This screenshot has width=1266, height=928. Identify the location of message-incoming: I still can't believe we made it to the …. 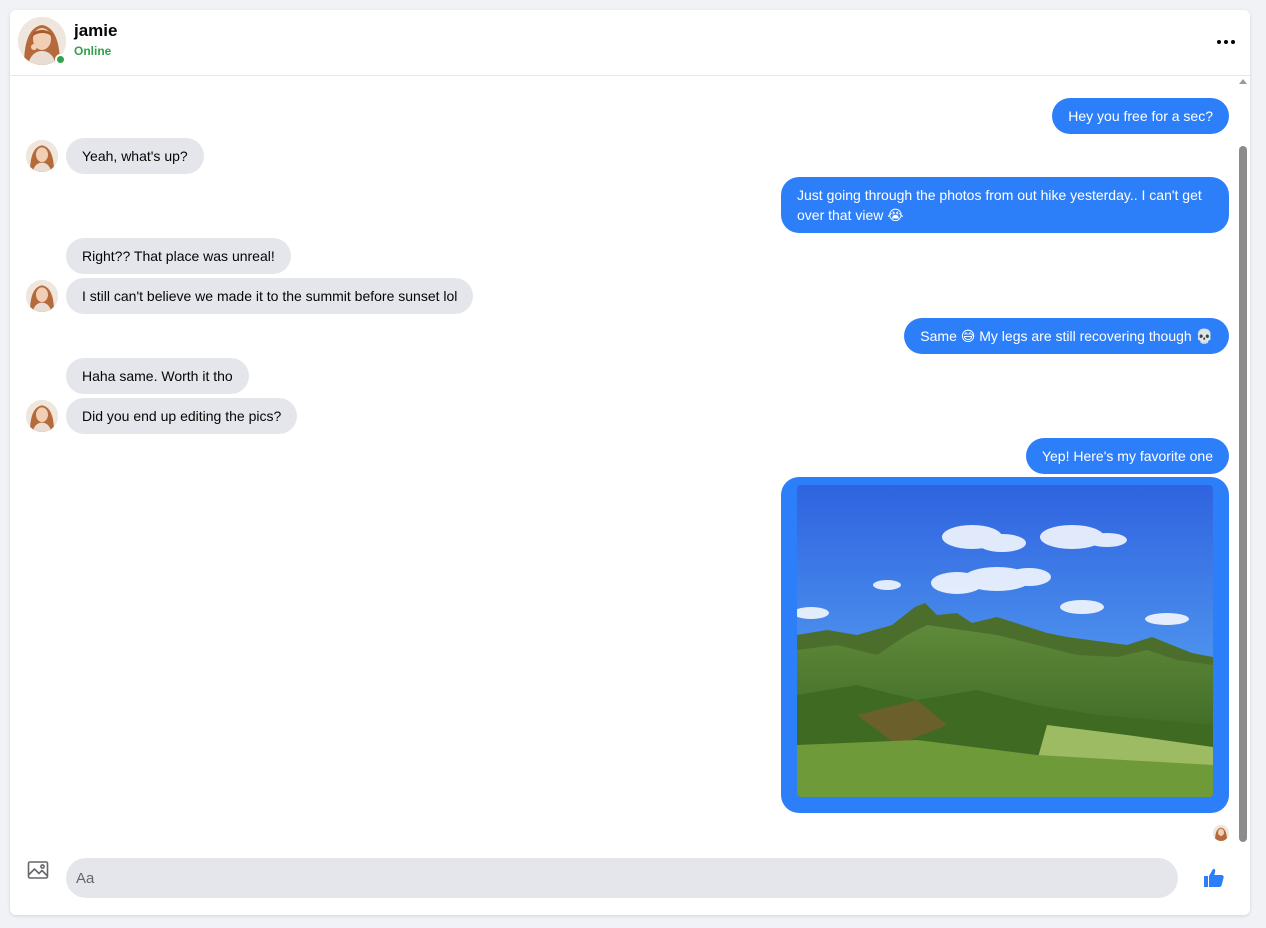
(270, 296).